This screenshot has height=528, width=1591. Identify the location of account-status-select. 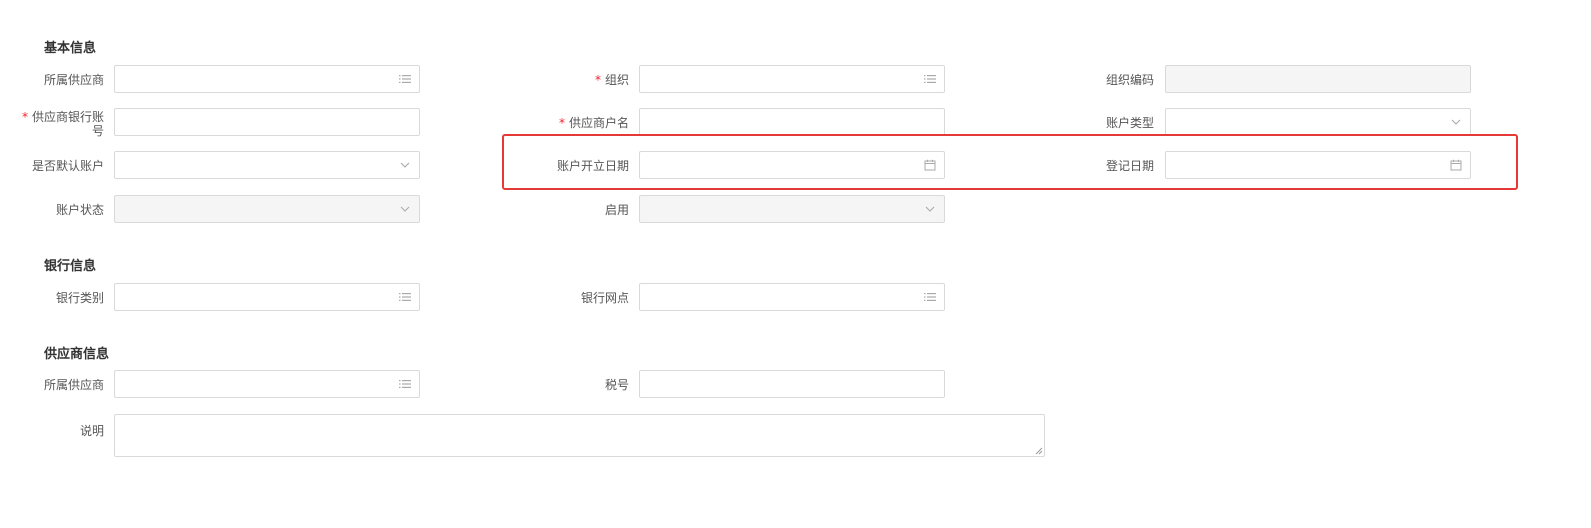
(267, 209).